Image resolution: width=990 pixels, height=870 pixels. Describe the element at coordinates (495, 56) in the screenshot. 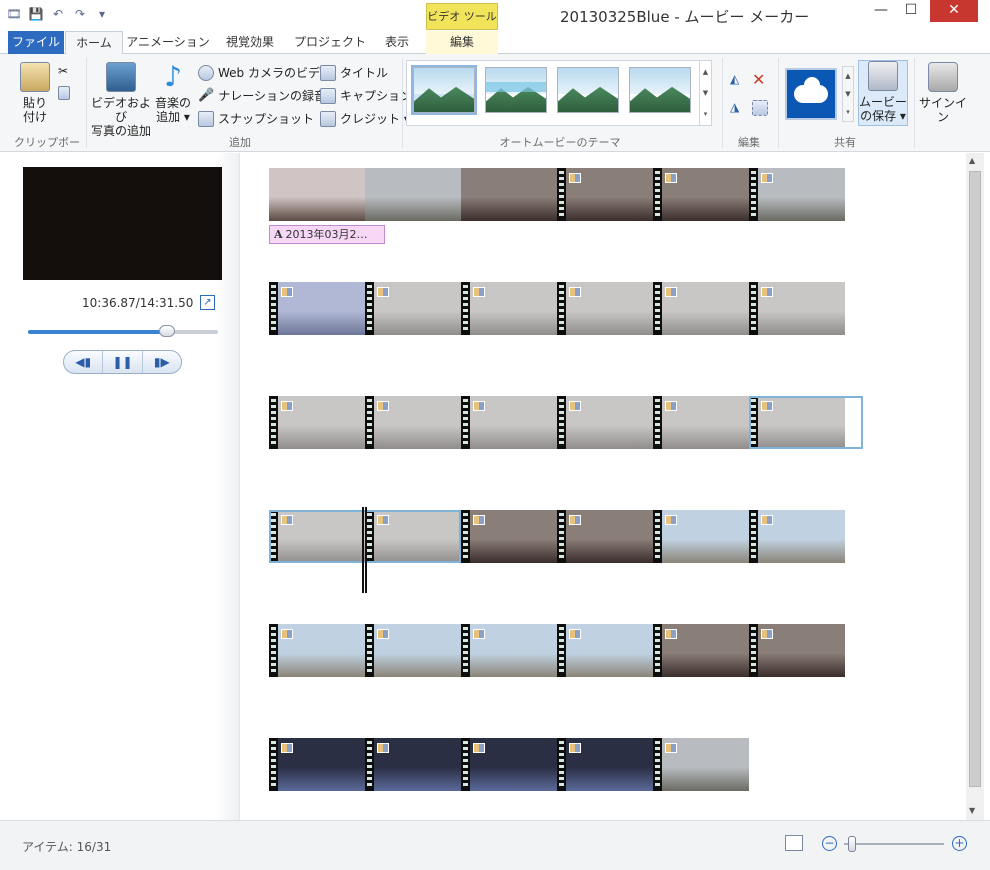

I see `ribbon-tabs: ファイル ホーム アニメーション 視覚効果 プロジェクト 表示 編集 ^ ?` at that location.